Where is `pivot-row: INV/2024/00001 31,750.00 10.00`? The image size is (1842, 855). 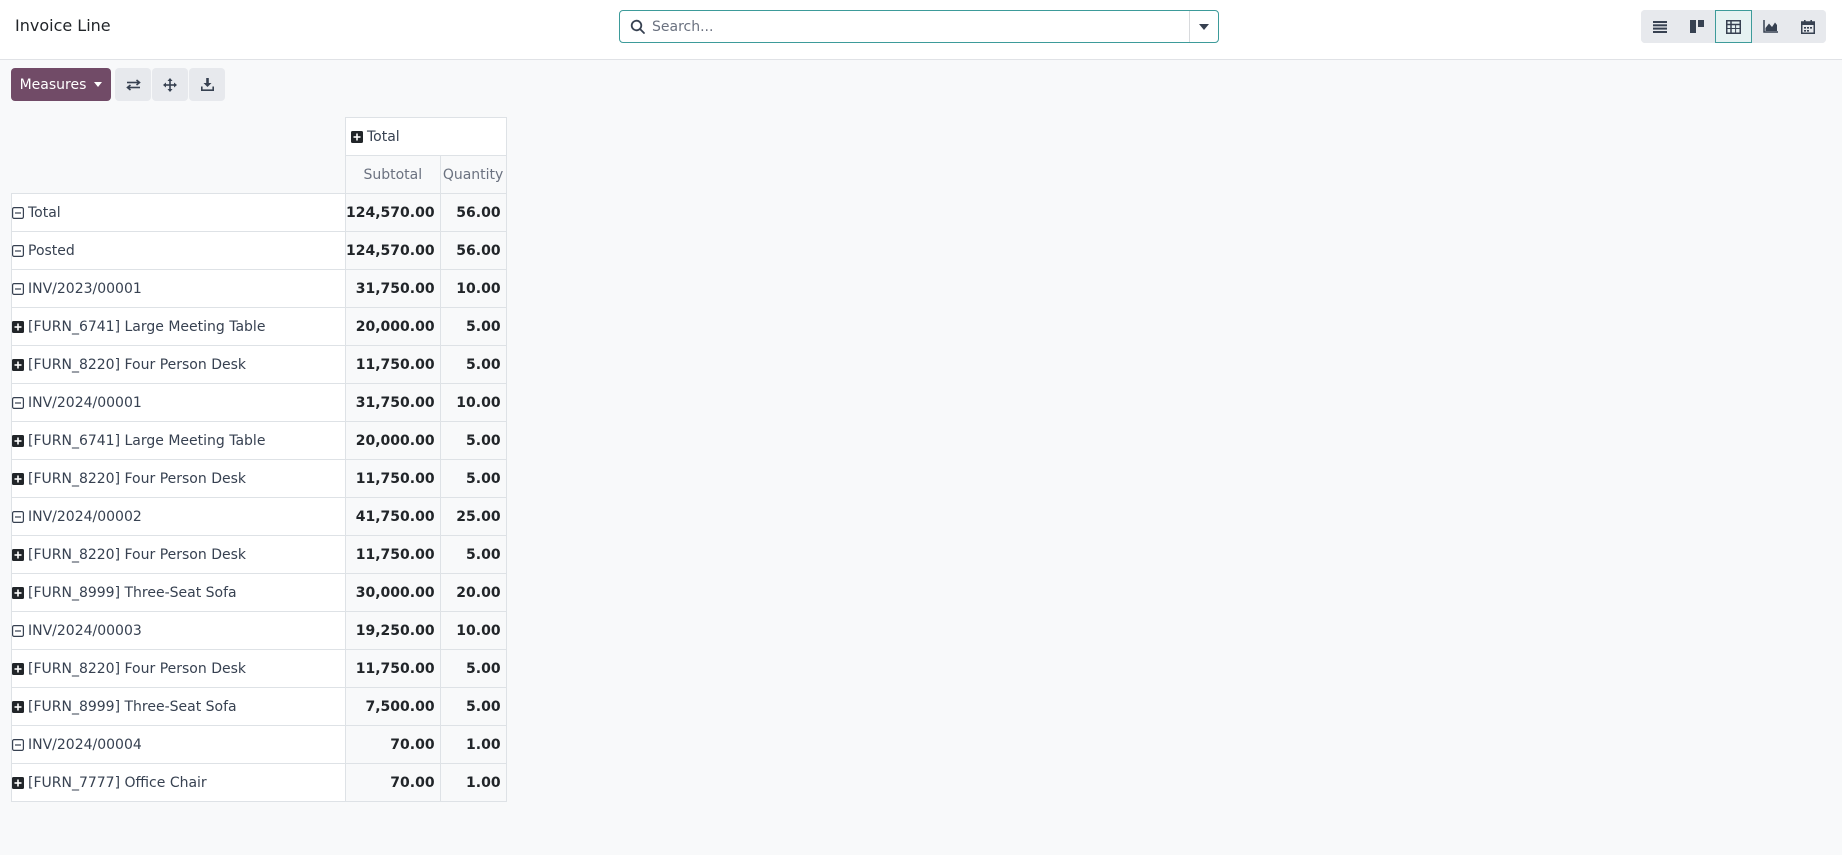
pivot-row: INV/2024/00001 31,750.00 10.00 is located at coordinates (259, 402).